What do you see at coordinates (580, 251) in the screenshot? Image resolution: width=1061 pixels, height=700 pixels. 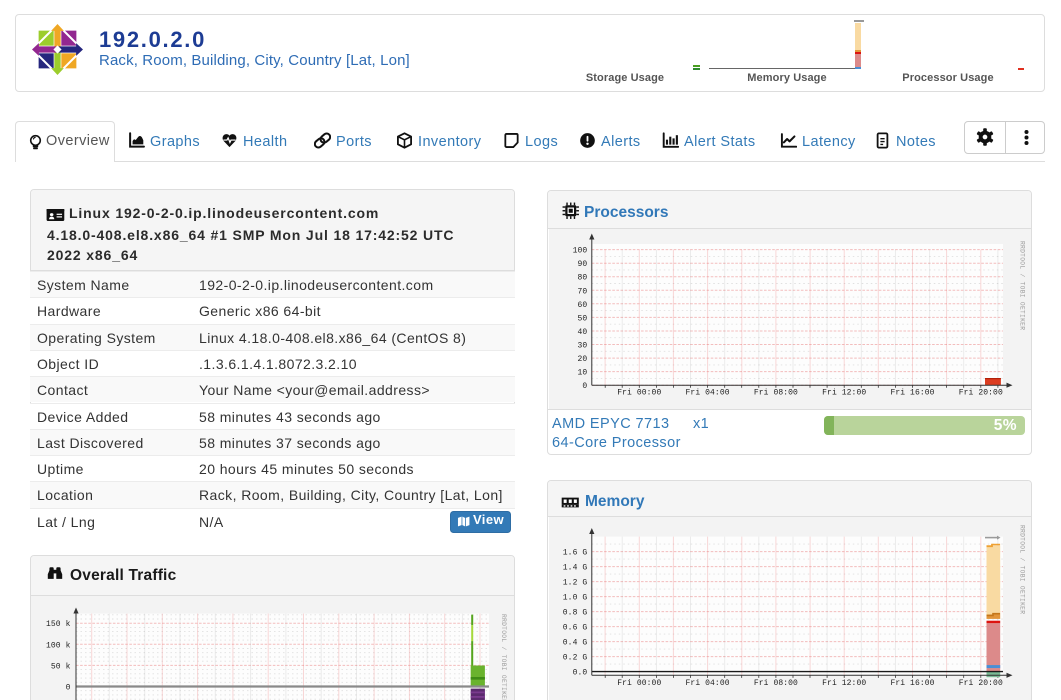 I see `svg-text: 100` at bounding box center [580, 251].